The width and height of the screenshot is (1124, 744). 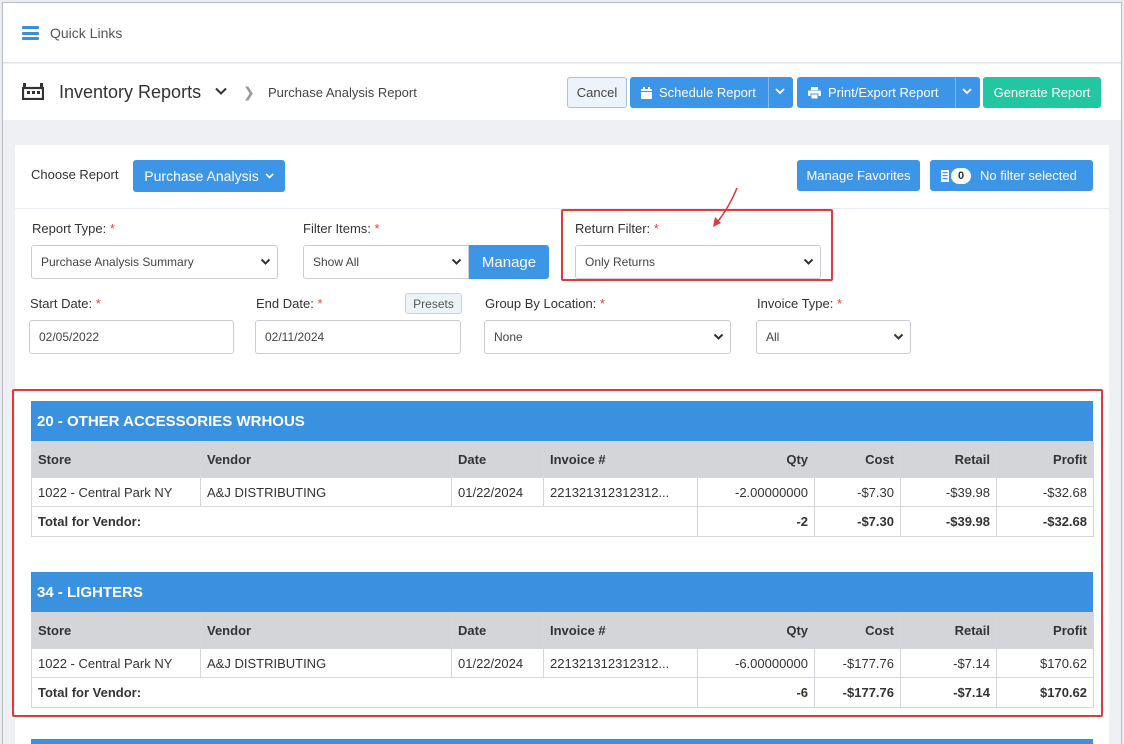 I want to click on quick-links-link: Quick Links, so click(x=86, y=33).